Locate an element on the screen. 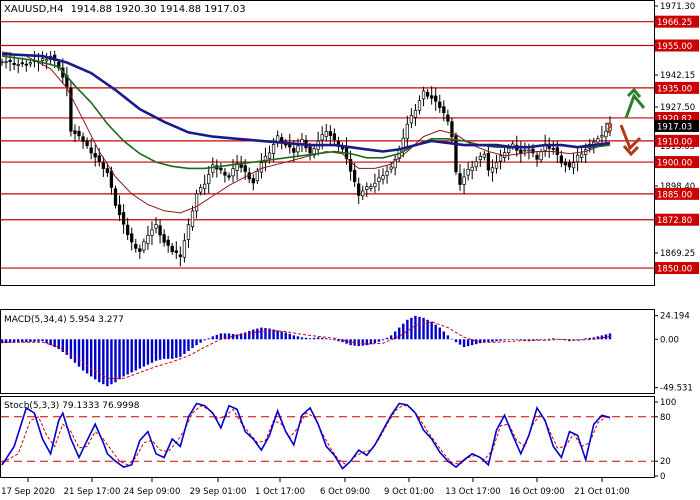 This screenshot has height=500, width=700. level-tag-label: 1850.00 is located at coordinates (674, 270).